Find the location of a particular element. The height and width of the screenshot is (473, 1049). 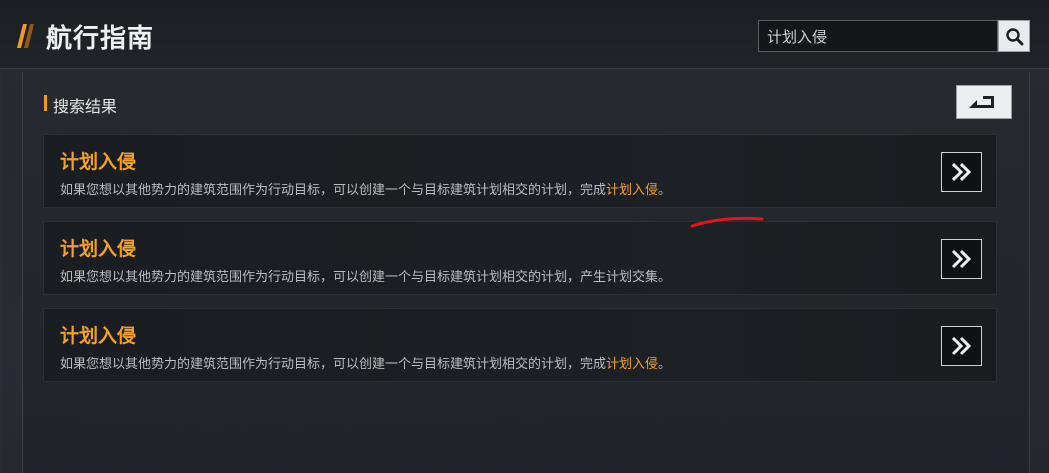

title-stripes-icon is located at coordinates (26, 36).